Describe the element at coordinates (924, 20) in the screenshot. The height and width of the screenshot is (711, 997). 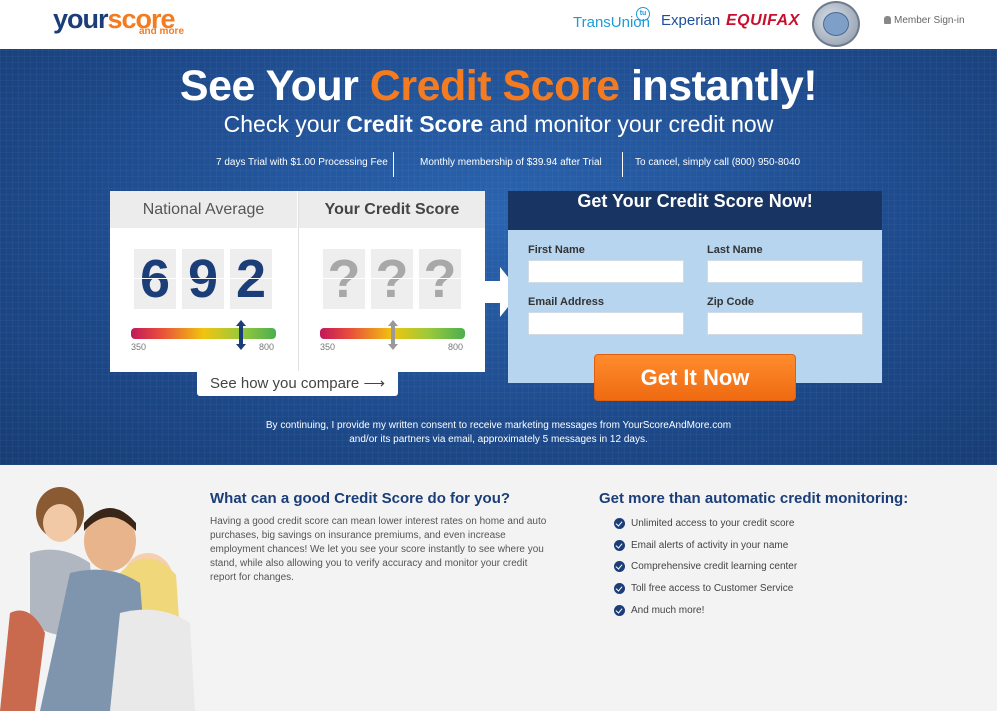
I see `member-signin-link: Member Sign-in` at that location.